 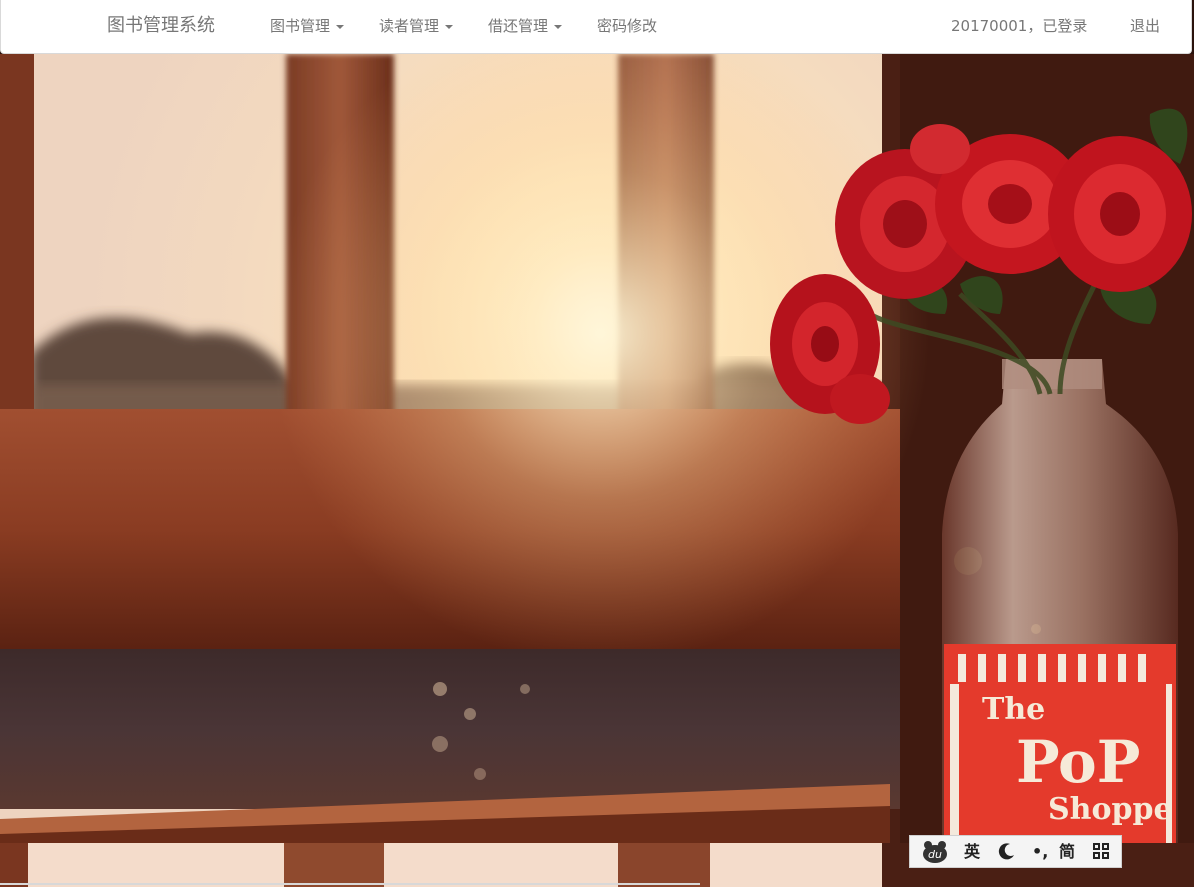 What do you see at coordinates (300, 26) in the screenshot?
I see `menu-label: 图书管理` at bounding box center [300, 26].